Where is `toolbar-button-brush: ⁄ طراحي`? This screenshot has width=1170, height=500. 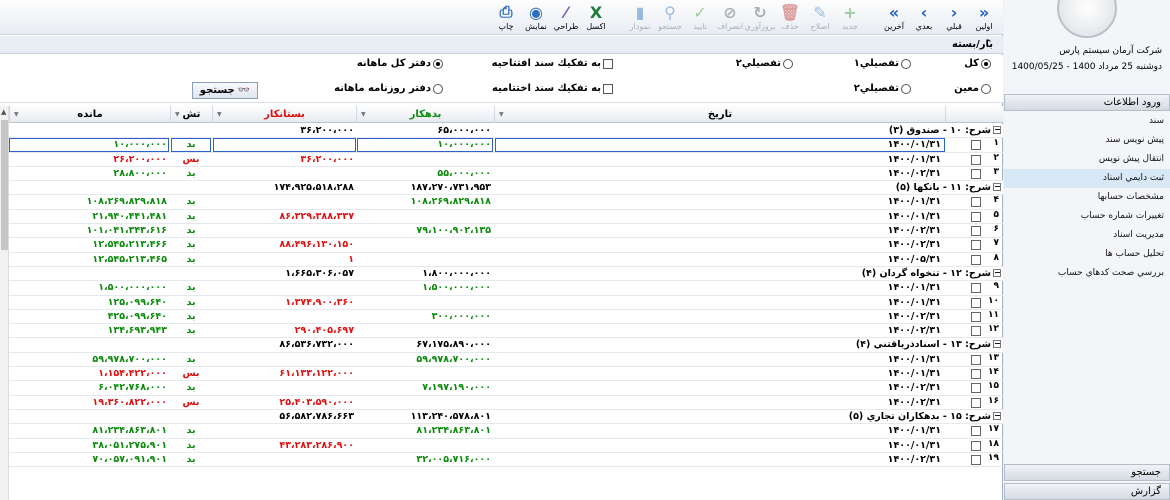
toolbar-button-brush: ⁄ طراحي is located at coordinates (566, 17).